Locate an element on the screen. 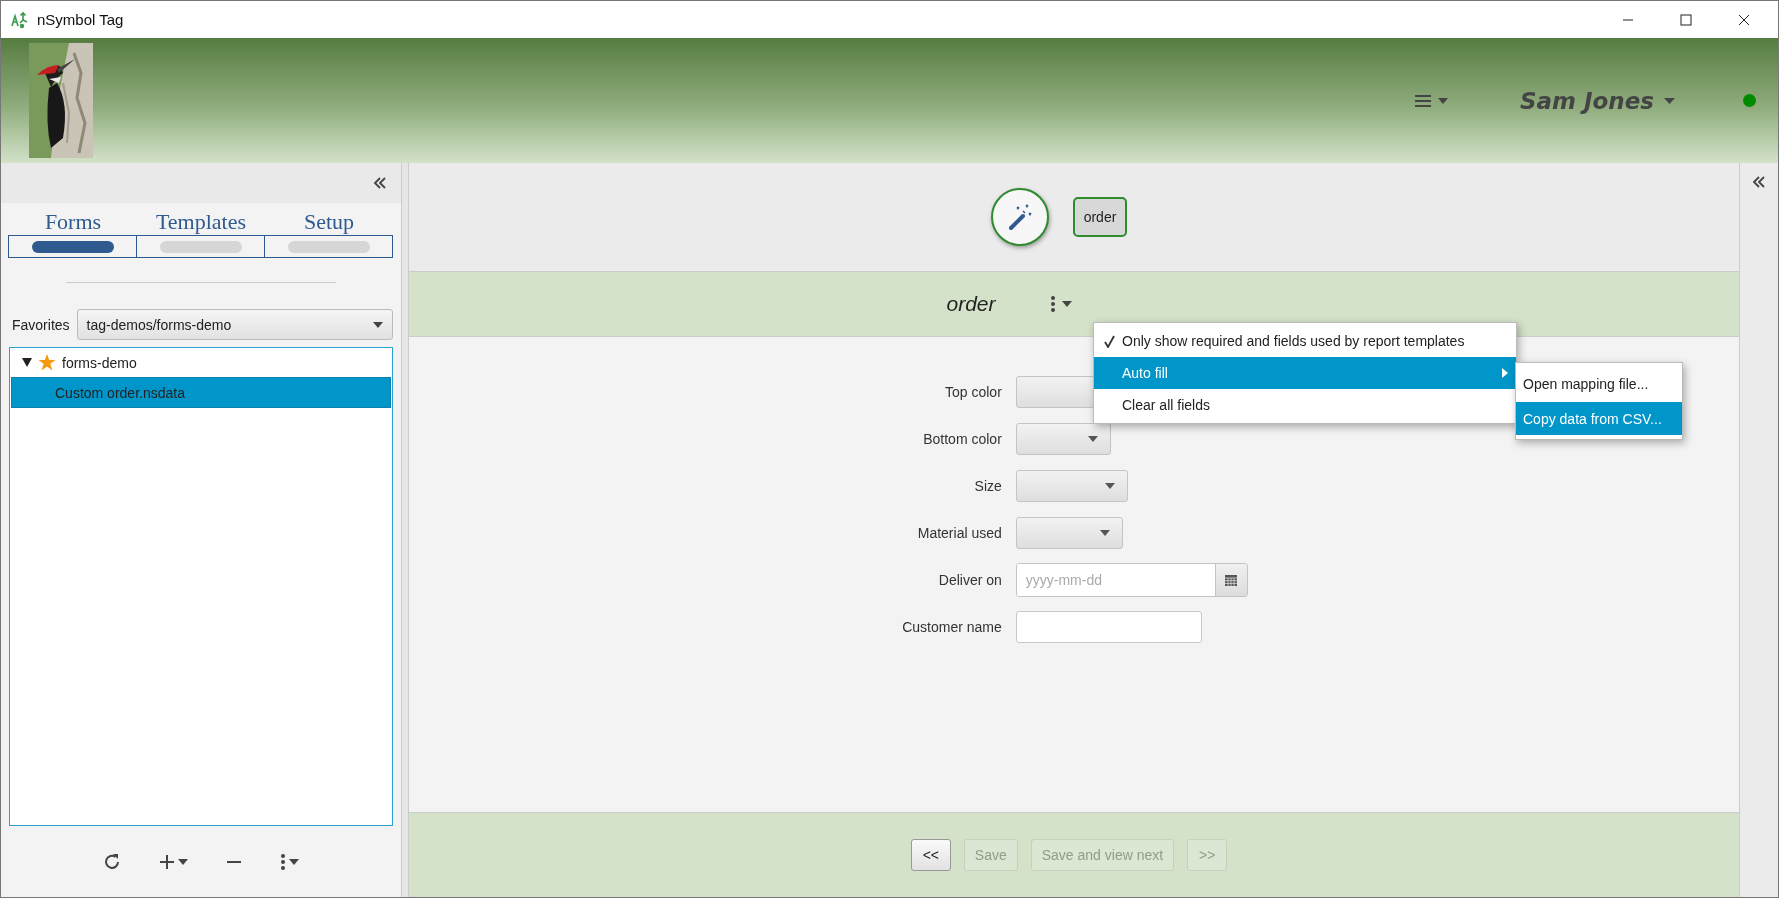 The width and height of the screenshot is (1779, 898). add-button is located at coordinates (173, 861).